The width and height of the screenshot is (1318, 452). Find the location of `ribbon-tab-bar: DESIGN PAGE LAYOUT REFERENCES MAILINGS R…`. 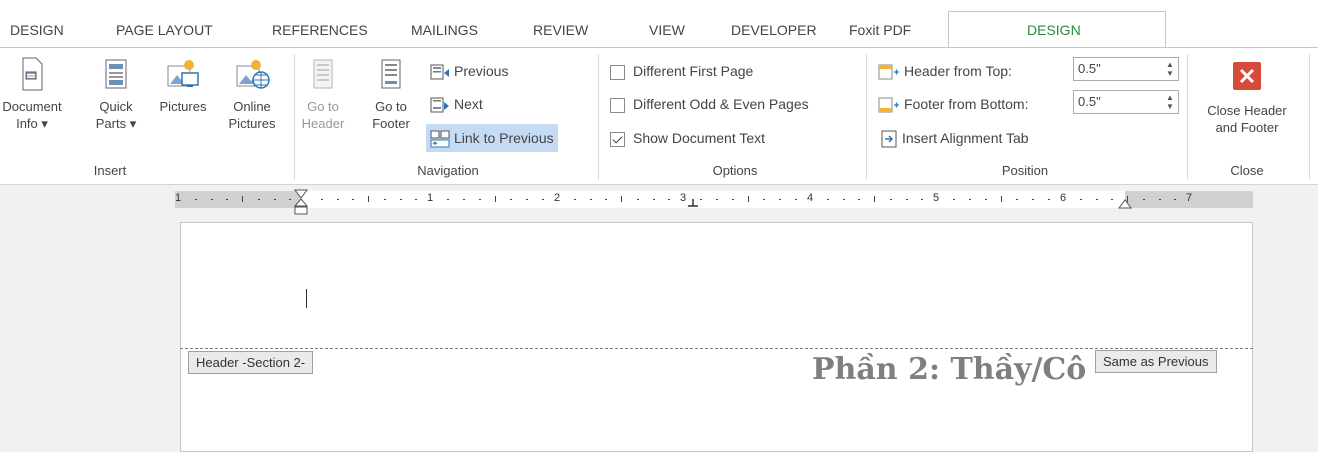

ribbon-tab-bar: DESIGN PAGE LAYOUT REFERENCES MAILINGS R… is located at coordinates (659, 24).